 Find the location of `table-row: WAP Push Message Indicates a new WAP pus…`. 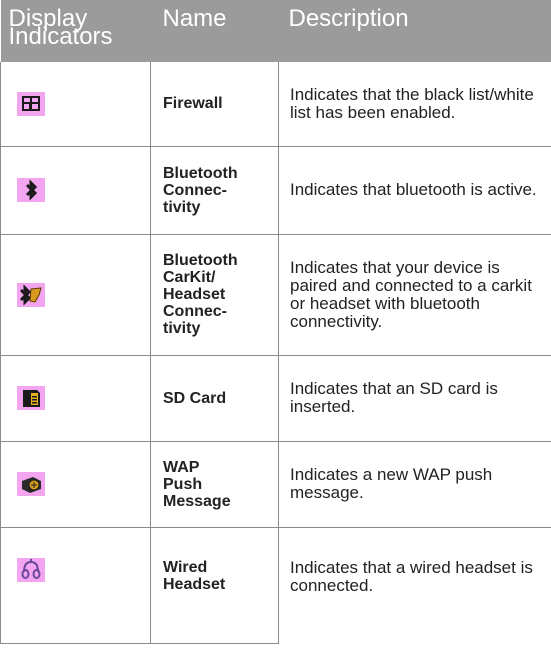

table-row: WAP Push Message Indicates a new WAP pus… is located at coordinates (275, 484).